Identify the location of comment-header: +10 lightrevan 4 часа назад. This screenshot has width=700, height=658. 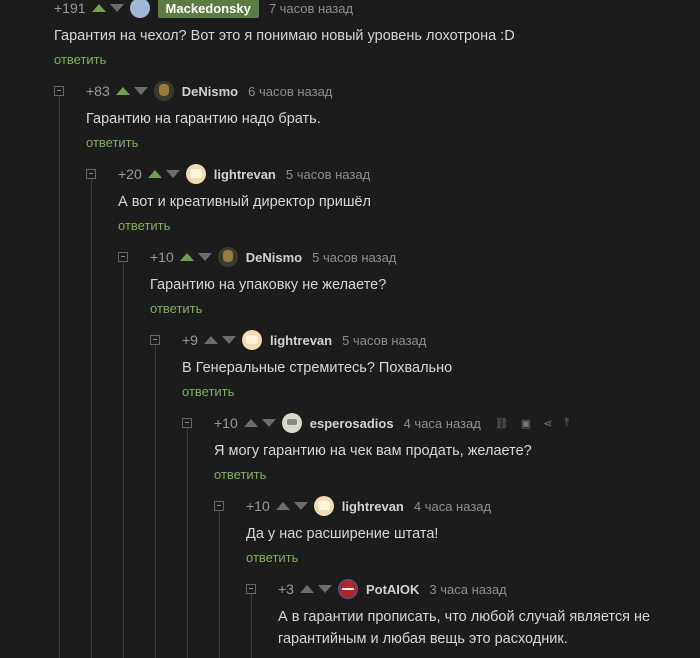
(368, 506).